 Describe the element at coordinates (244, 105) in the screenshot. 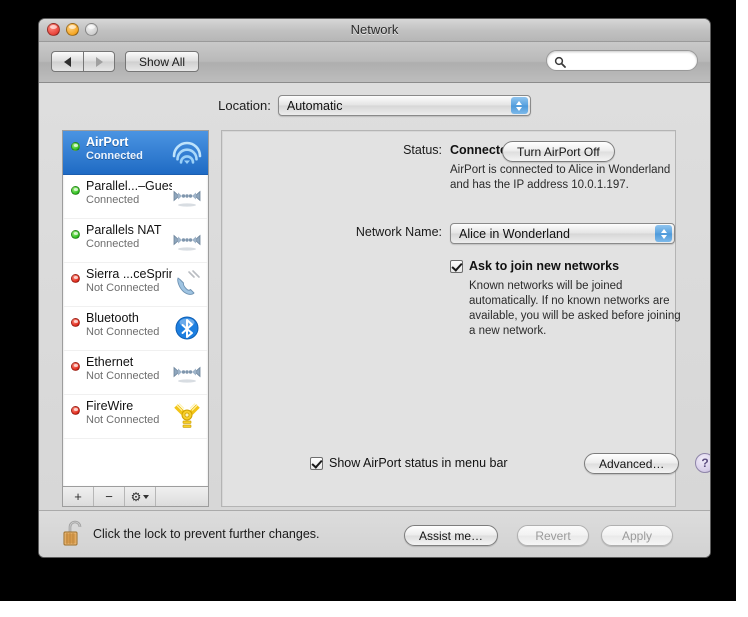

I see `location-label: Location:` at that location.